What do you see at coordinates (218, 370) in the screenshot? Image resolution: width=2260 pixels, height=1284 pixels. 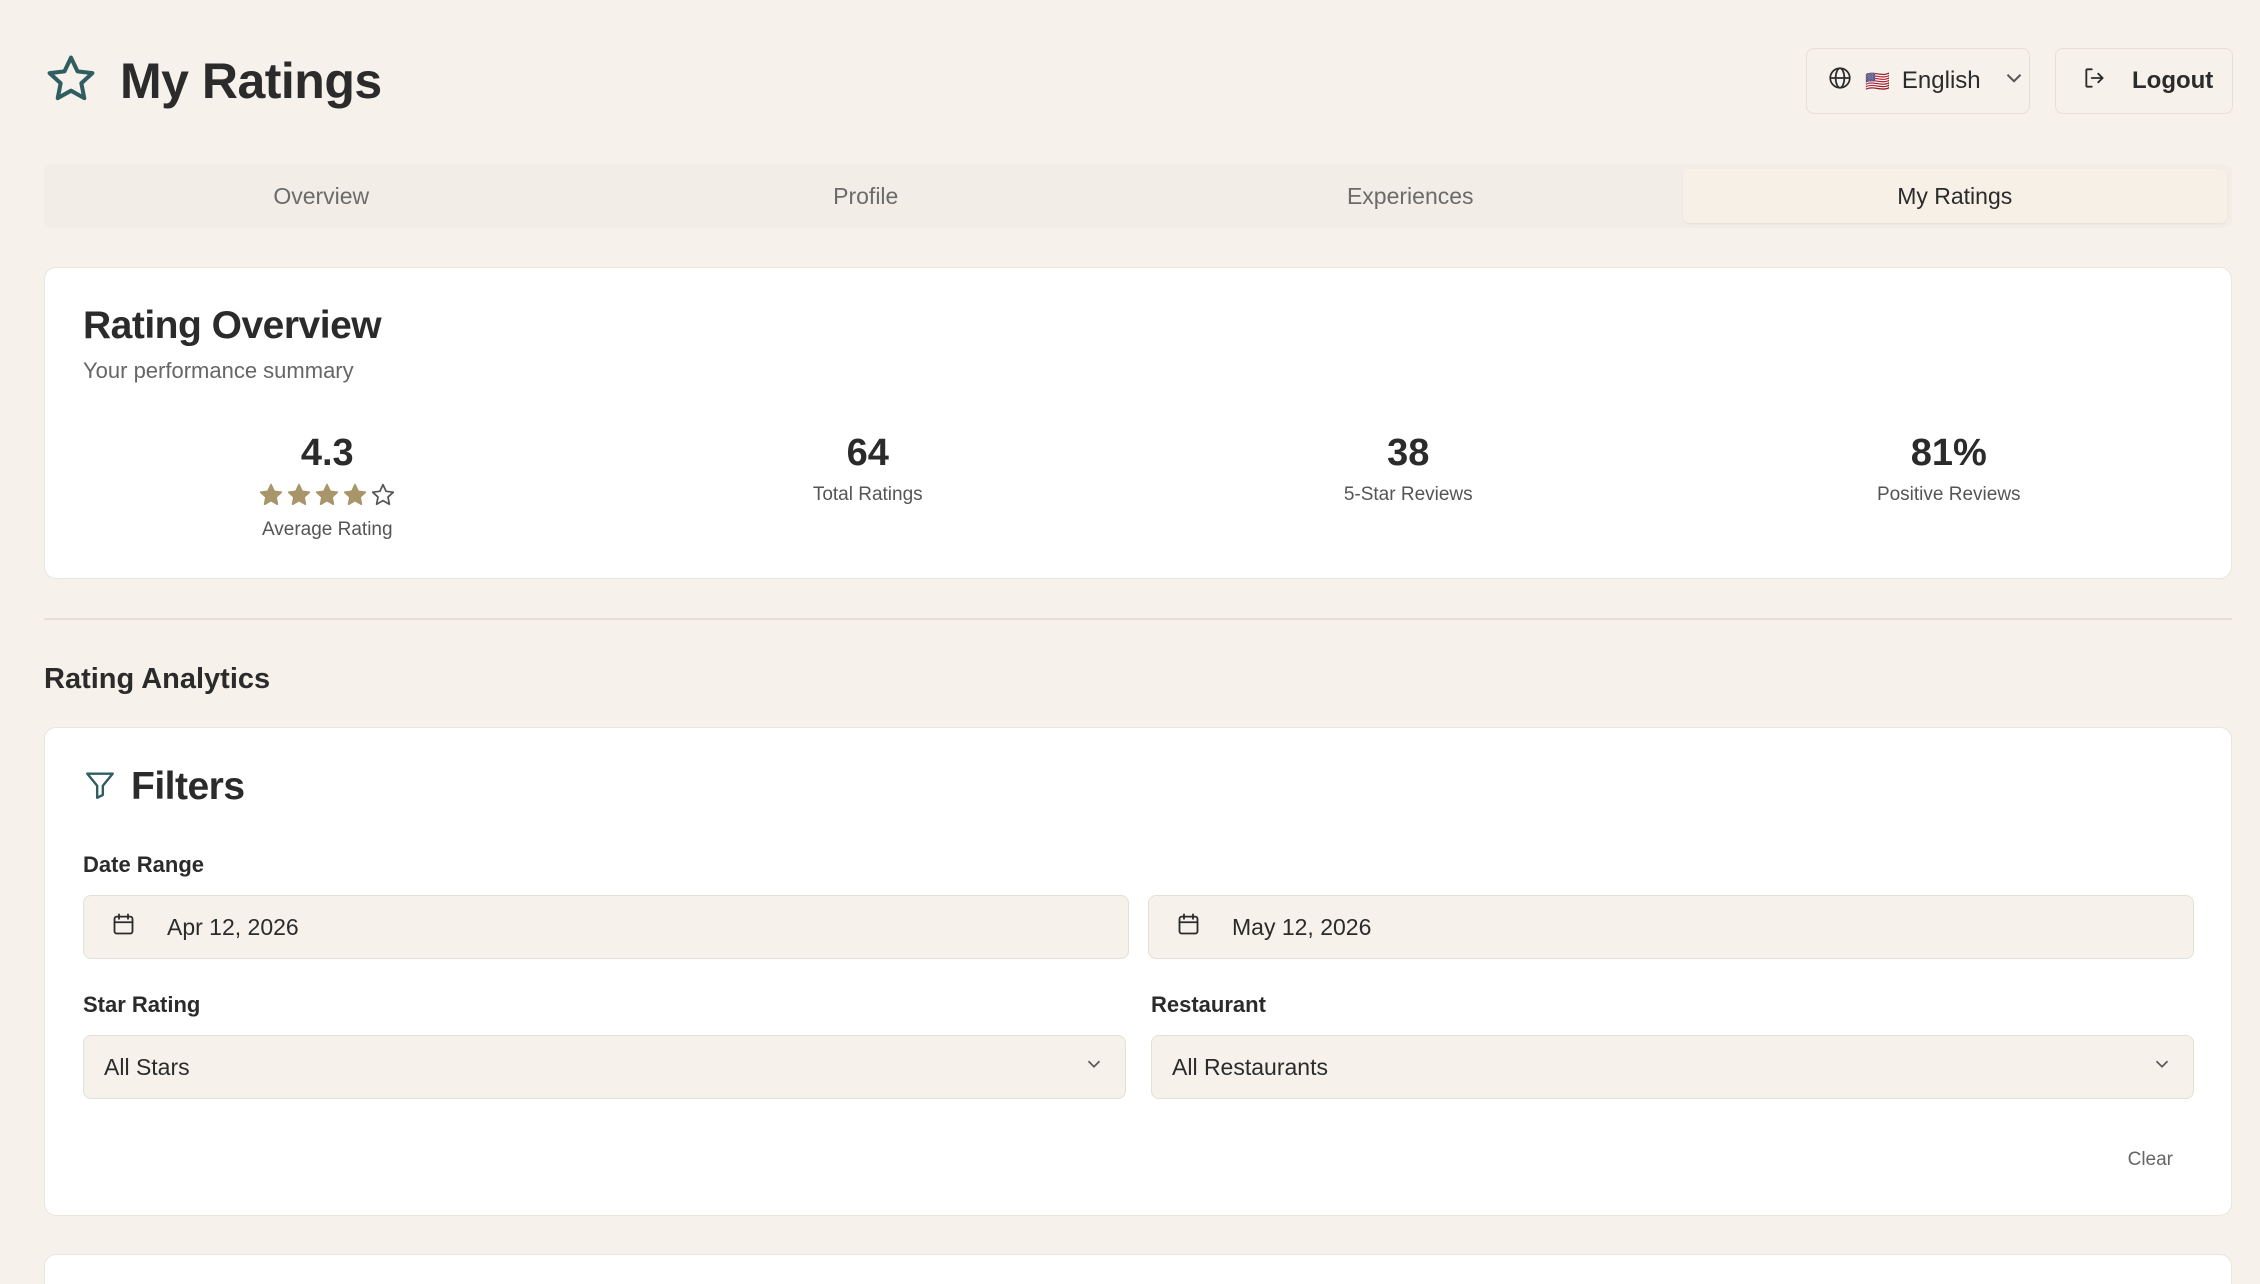 I see `card-subtitle: Your performance summary` at bounding box center [218, 370].